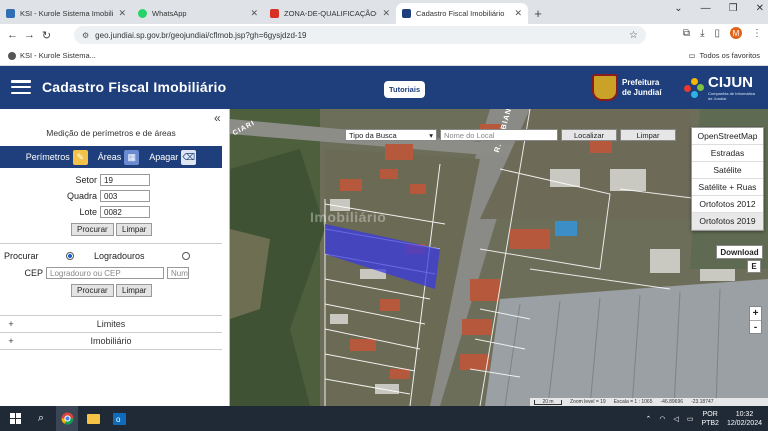  What do you see at coordinates (733, 8) in the screenshot?
I see `restore-icon: ❐` at bounding box center [733, 8].